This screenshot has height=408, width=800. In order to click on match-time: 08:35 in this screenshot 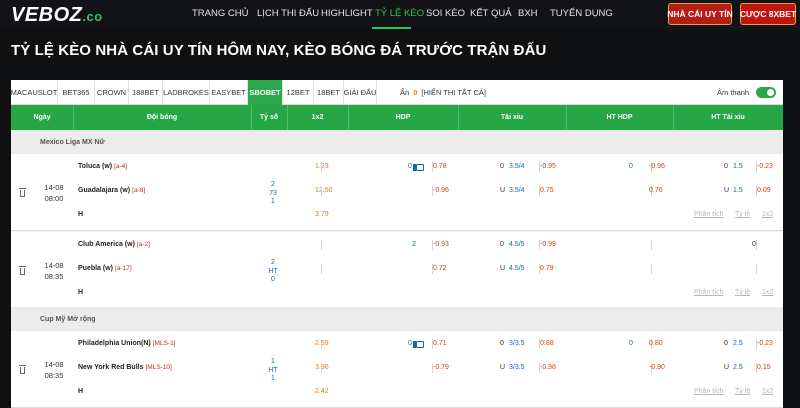, I will do `click(54, 276)`.